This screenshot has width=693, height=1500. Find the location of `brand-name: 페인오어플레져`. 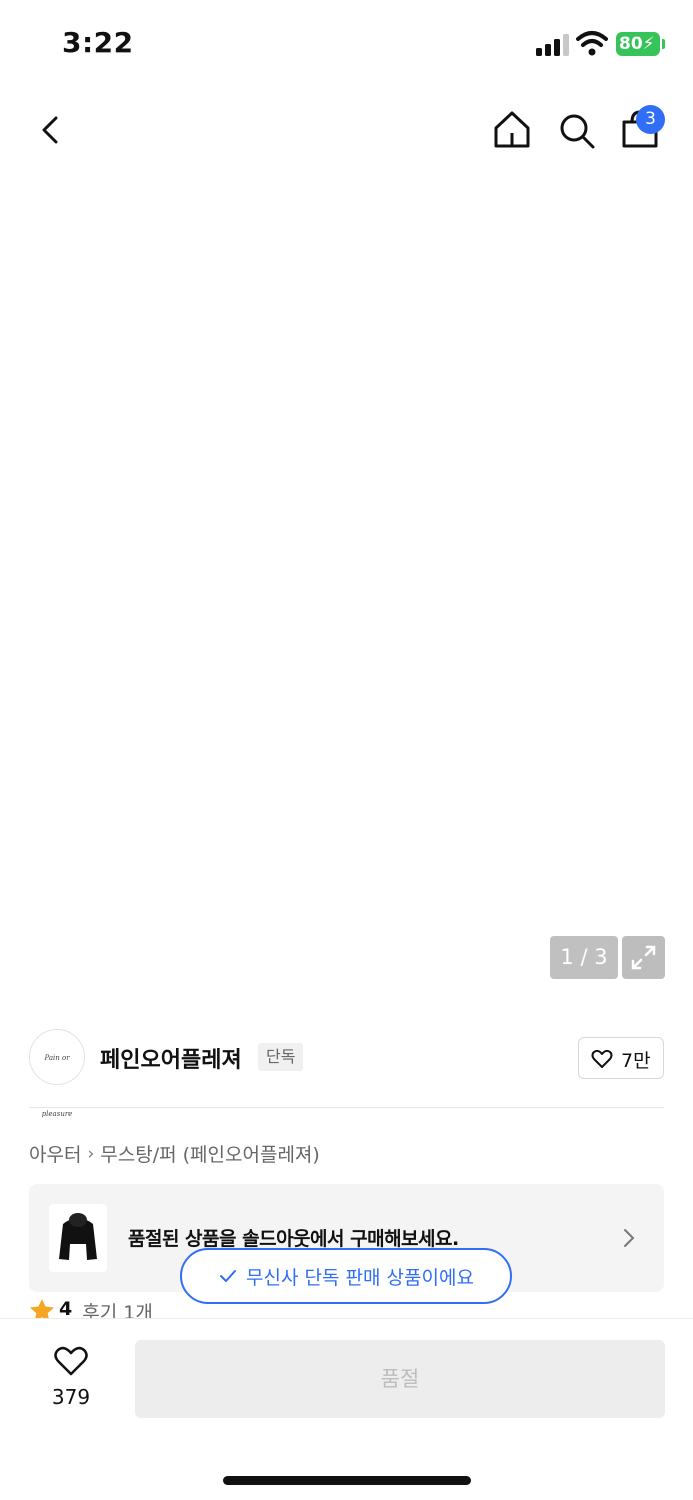

brand-name: 페인오어플레져 is located at coordinates (171, 1058).